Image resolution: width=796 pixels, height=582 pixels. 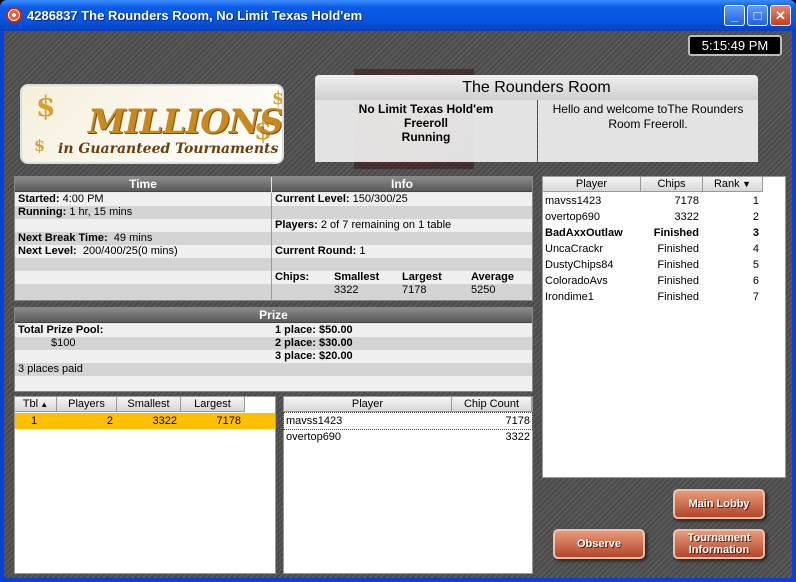 I want to click on maximize-button: □, so click(x=757, y=15).